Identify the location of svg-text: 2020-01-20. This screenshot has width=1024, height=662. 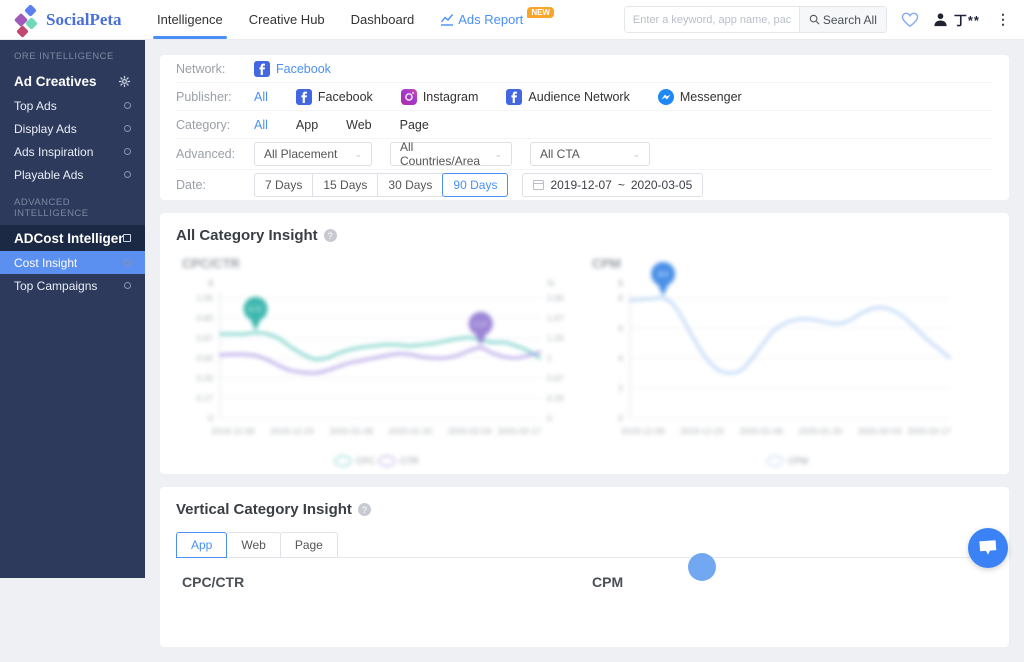
(411, 431).